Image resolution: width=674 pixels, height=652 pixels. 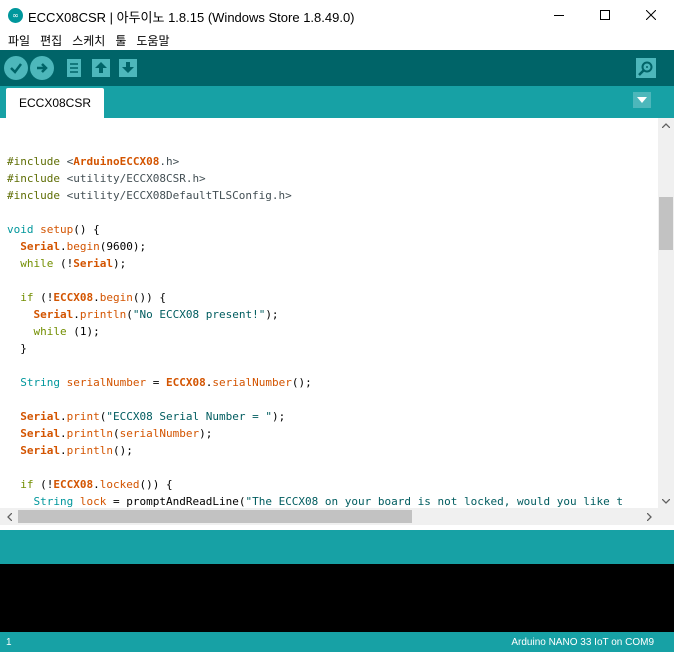 I want to click on code-token: (, so click(x=129, y=314).